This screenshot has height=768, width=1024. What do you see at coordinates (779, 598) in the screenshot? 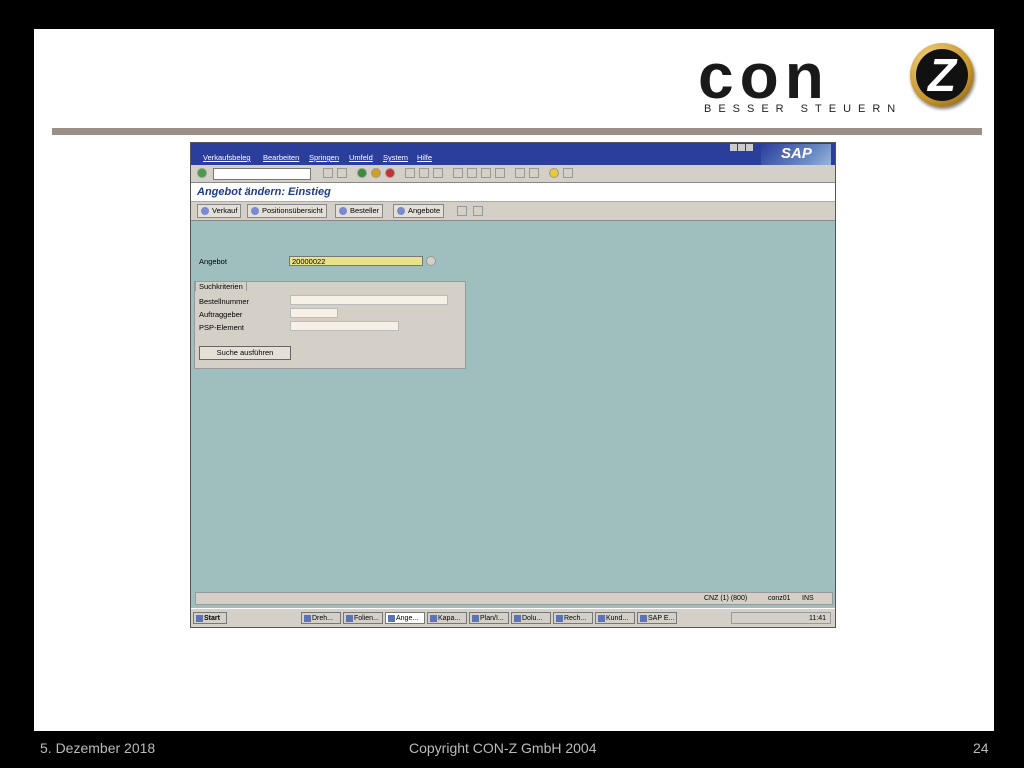
I see `user-info: conz01` at bounding box center [779, 598].